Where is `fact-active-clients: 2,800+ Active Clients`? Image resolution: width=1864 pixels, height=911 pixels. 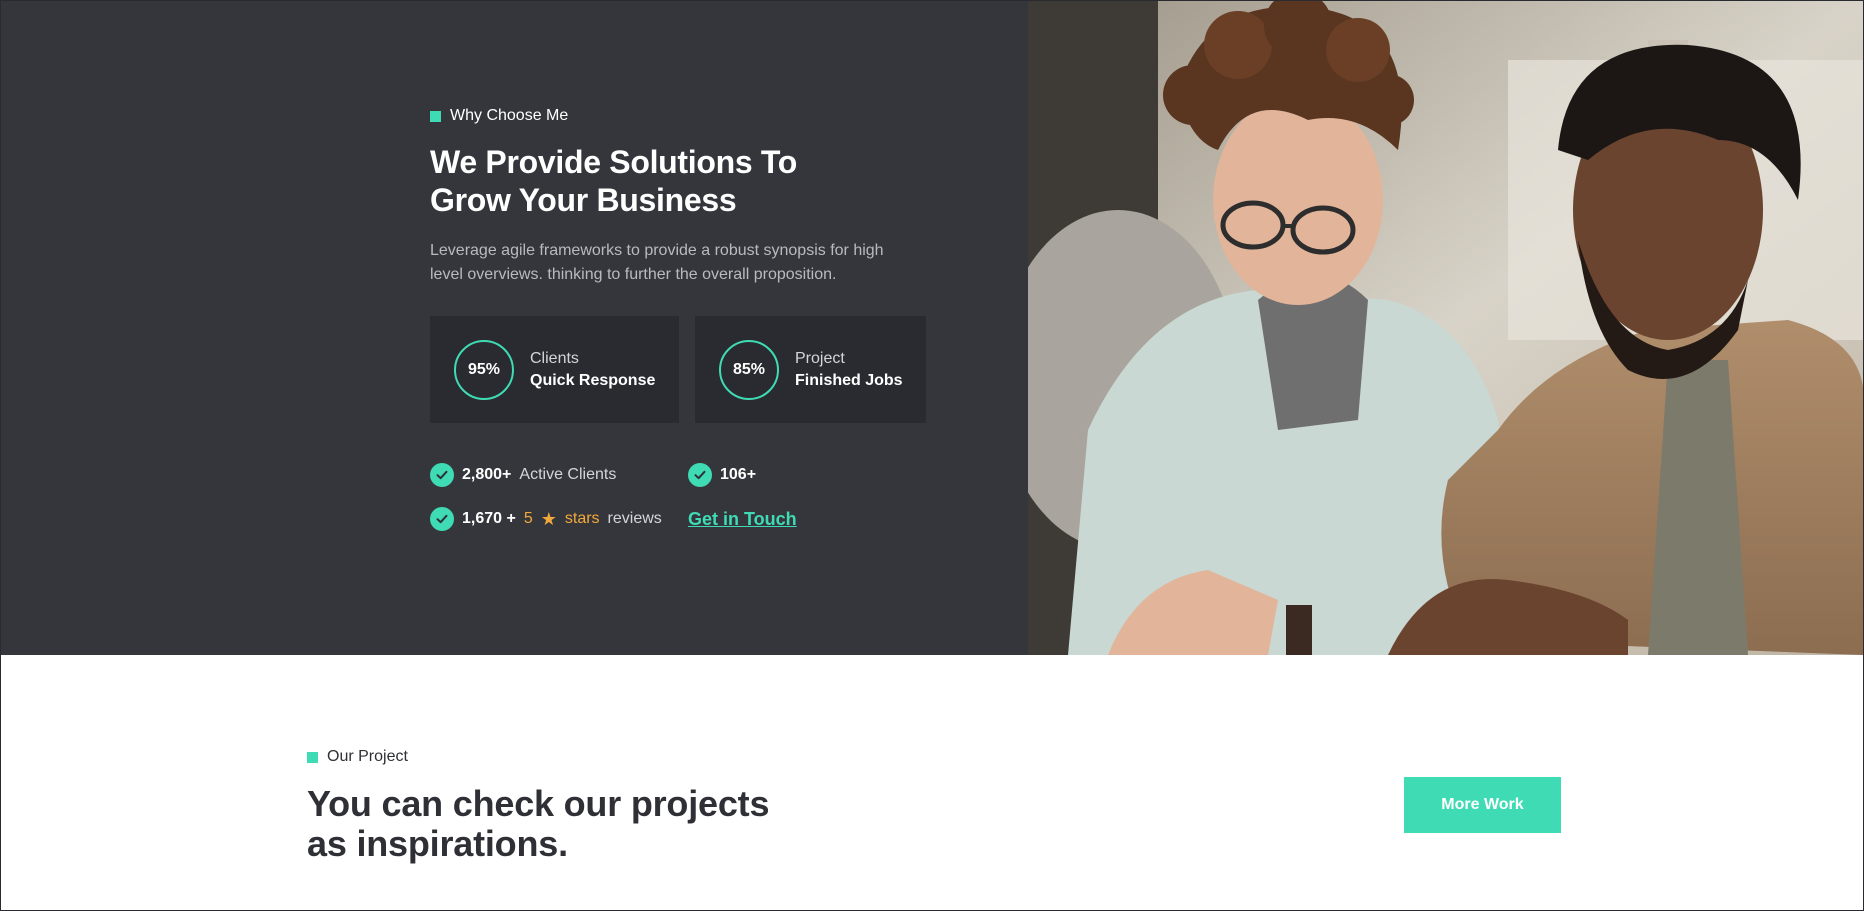 fact-active-clients: 2,800+ Active Clients is located at coordinates (559, 475).